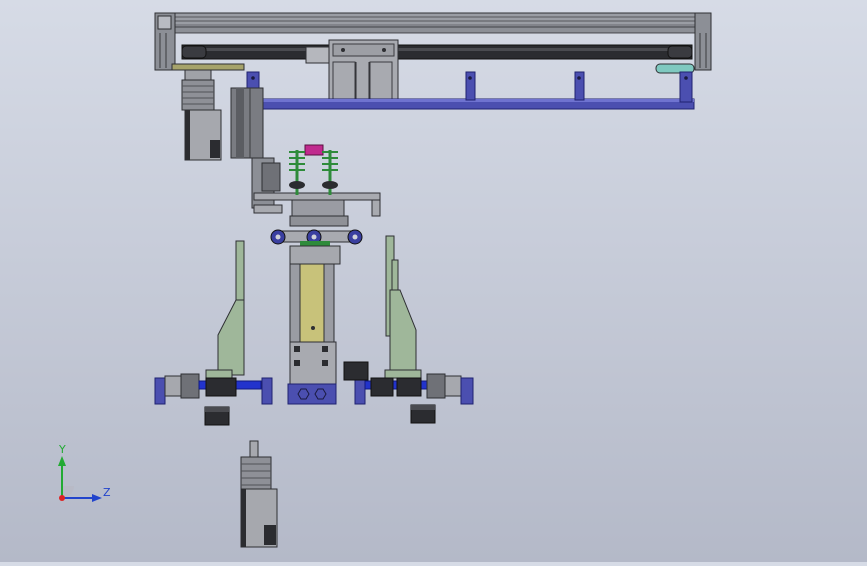 The image size is (867, 566). Describe the element at coordinates (80, 479) in the screenshot. I see `coordinate-triad` at that location.